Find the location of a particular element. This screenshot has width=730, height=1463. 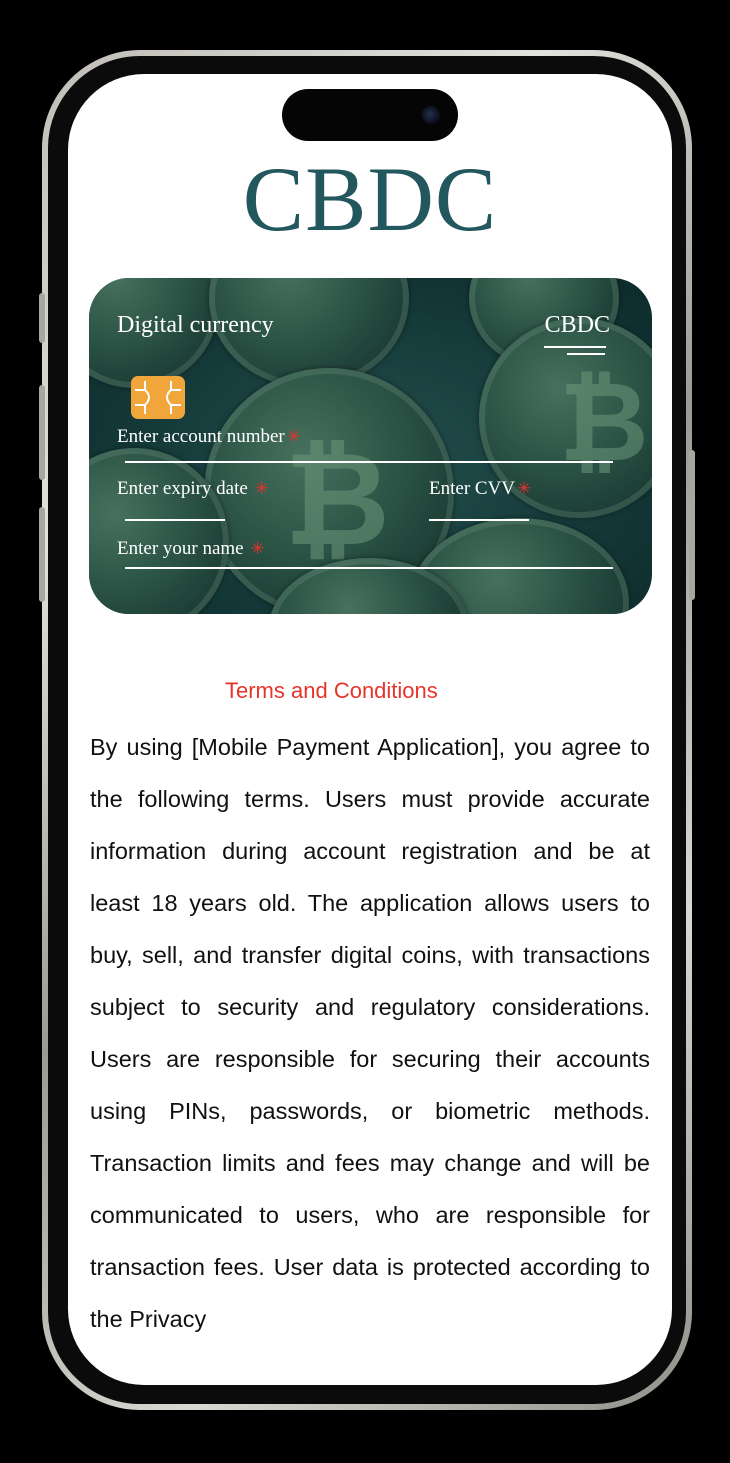

name-label: Enter your name ✳ is located at coordinates (191, 548).